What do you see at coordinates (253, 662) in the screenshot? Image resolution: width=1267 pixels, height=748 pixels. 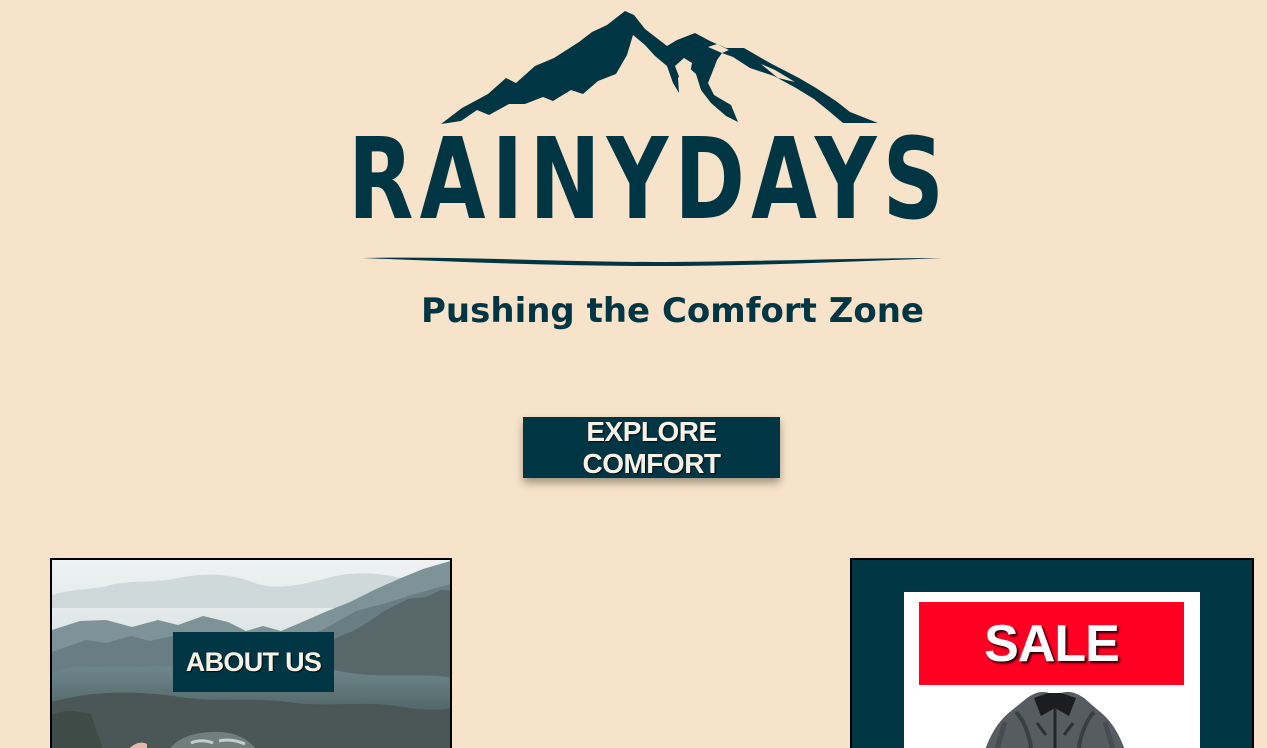 I see `about-us-button: ABOUT US` at bounding box center [253, 662].